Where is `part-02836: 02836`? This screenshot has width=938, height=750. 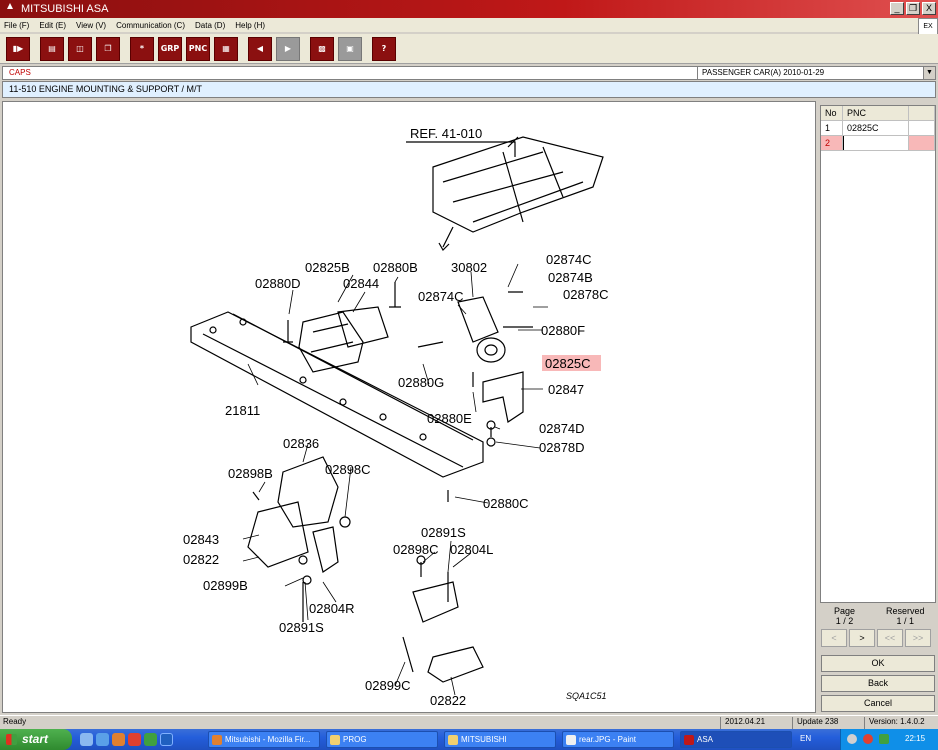 part-02836: 02836 is located at coordinates (301, 443).